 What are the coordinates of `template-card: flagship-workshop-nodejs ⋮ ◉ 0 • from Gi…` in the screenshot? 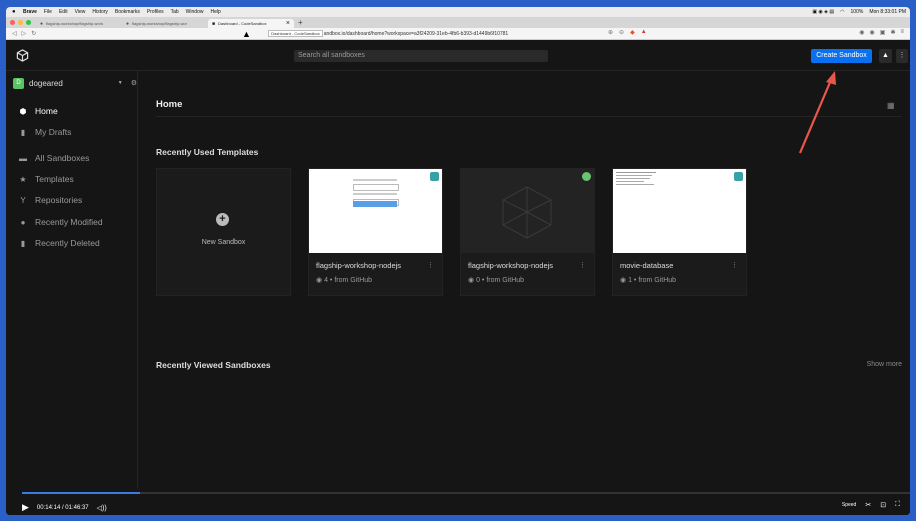 It's located at (527, 232).